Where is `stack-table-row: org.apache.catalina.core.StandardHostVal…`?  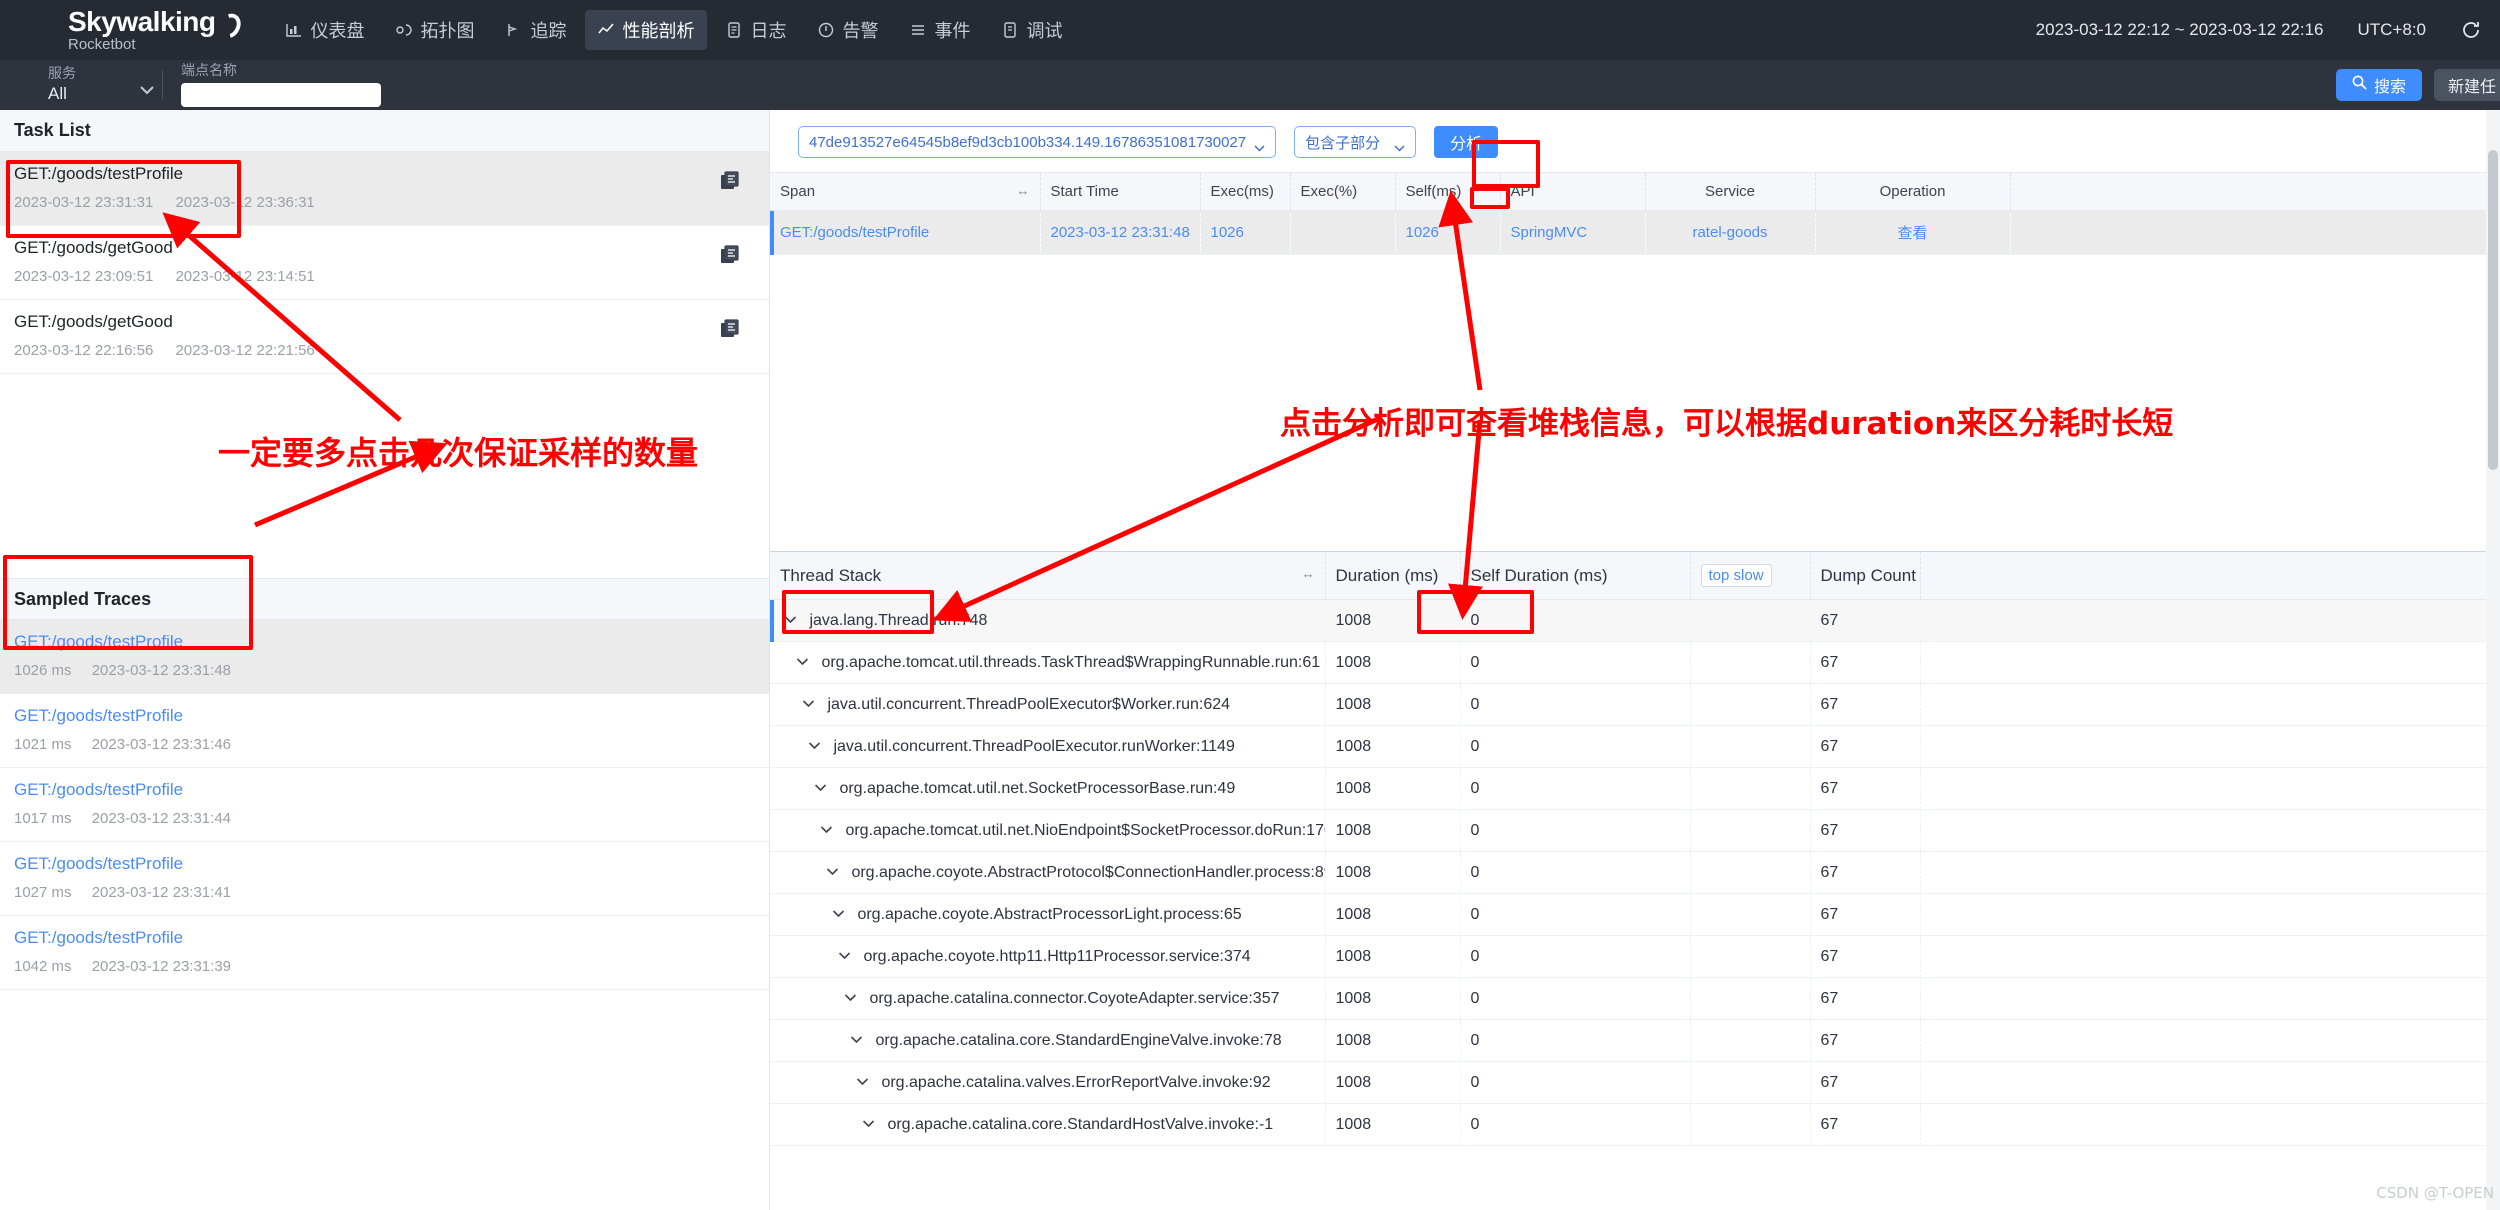 stack-table-row: org.apache.catalina.core.StandardHostVal… is located at coordinates (1635, 1124).